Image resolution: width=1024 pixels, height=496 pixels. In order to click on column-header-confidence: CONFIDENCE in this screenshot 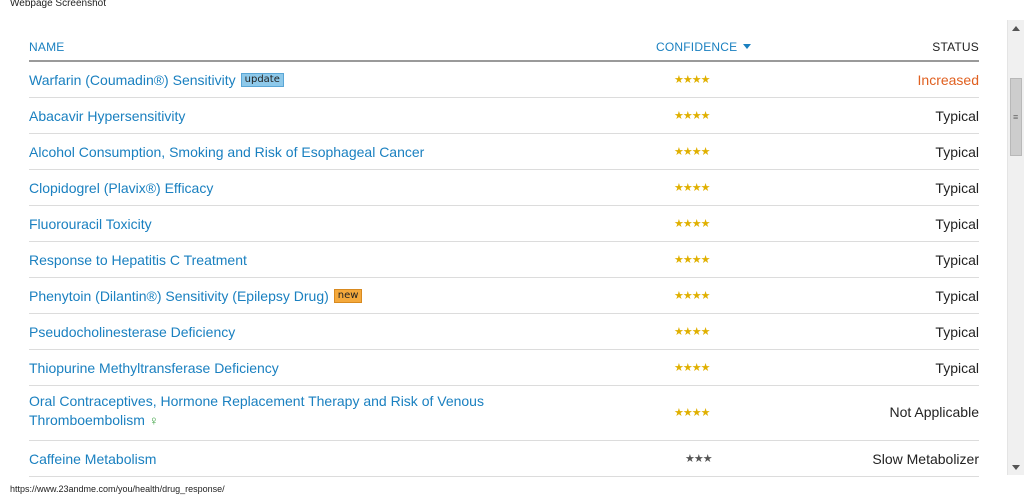, I will do `click(704, 47)`.